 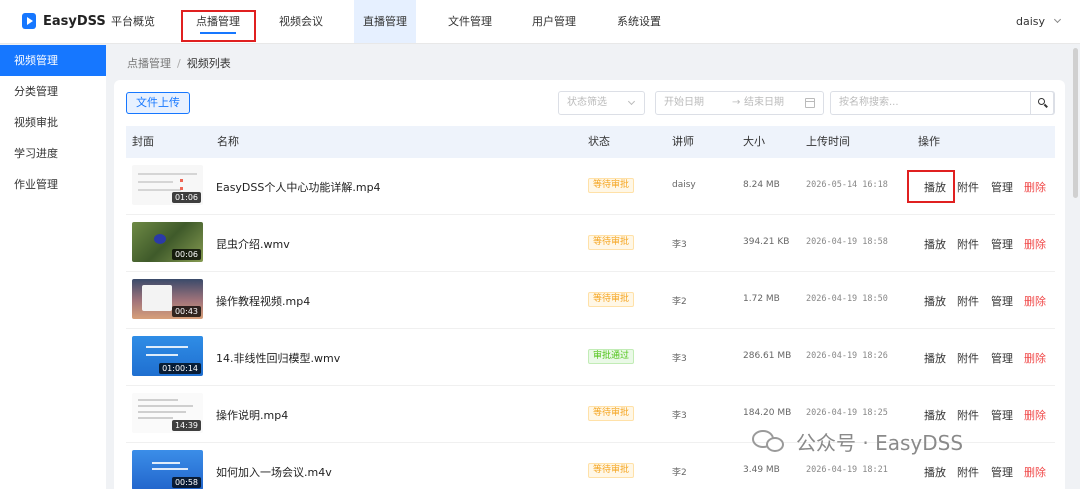 What do you see at coordinates (29, 21) in the screenshot?
I see `logo-icon` at bounding box center [29, 21].